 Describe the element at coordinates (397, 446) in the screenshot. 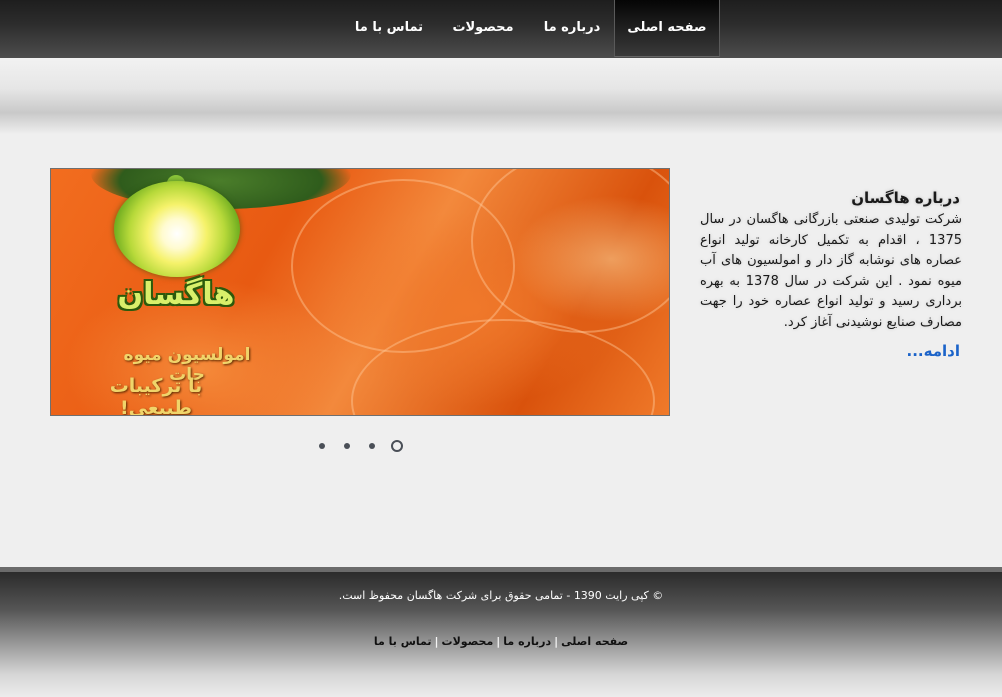

I see `slide-dot-4-active` at that location.